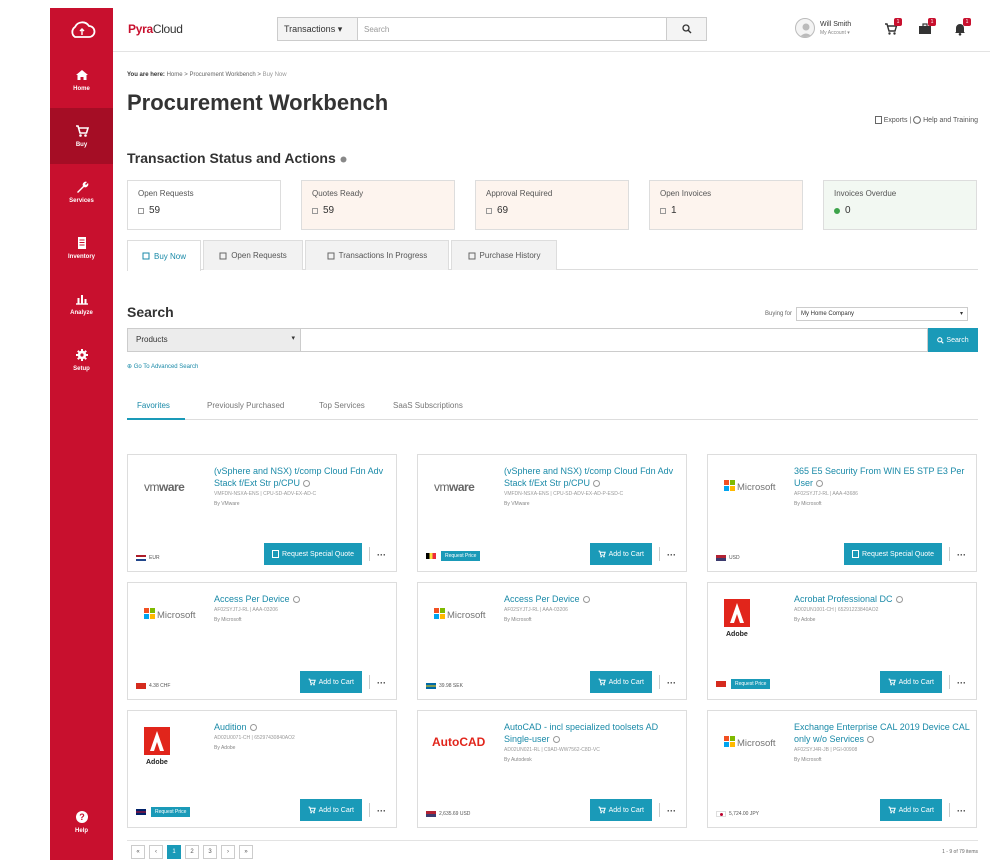 The image size is (1000, 868). Describe the element at coordinates (431, 686) in the screenshot. I see `flag-se-icon` at that location.